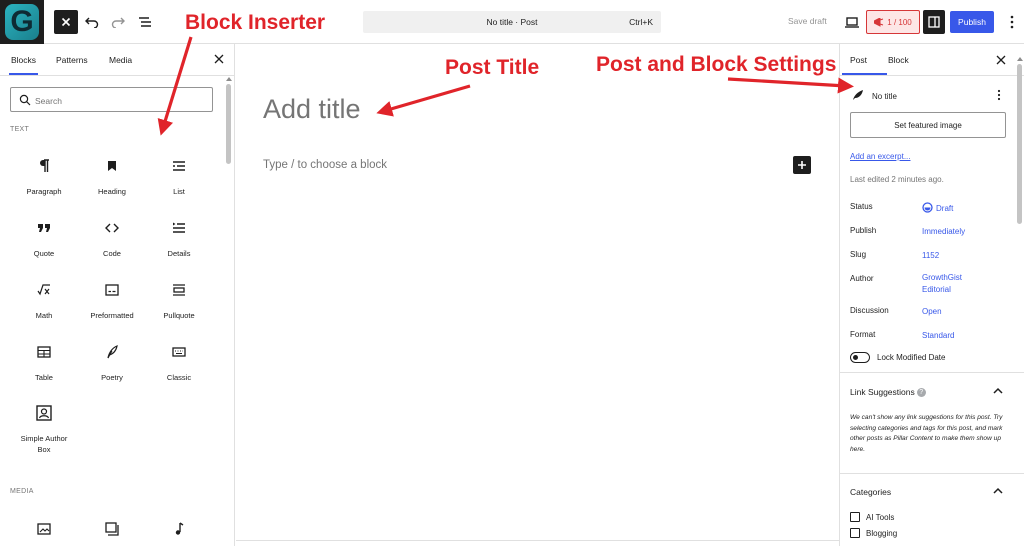  I want to click on canvas-footer-divider, so click(537, 540).